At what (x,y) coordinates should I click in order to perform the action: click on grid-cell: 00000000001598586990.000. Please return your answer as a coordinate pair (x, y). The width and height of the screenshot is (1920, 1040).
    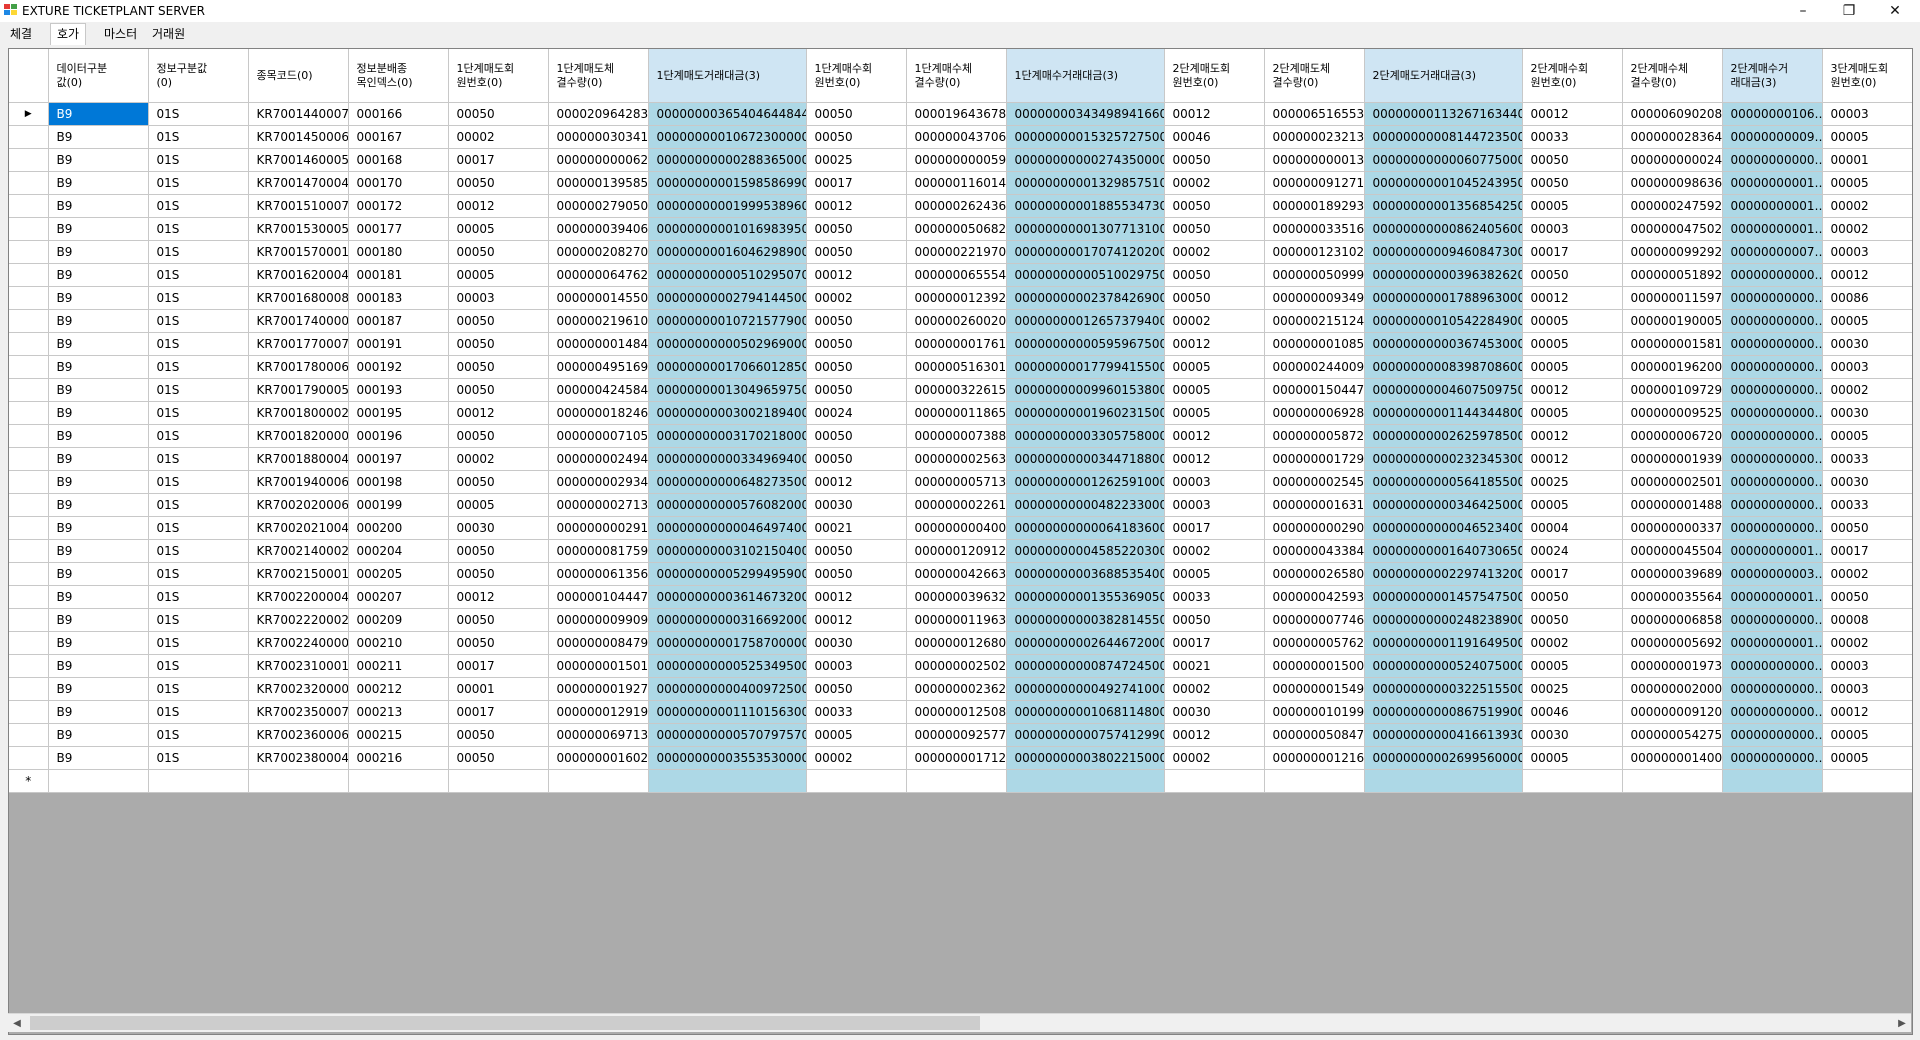
    Looking at the image, I should click on (727, 183).